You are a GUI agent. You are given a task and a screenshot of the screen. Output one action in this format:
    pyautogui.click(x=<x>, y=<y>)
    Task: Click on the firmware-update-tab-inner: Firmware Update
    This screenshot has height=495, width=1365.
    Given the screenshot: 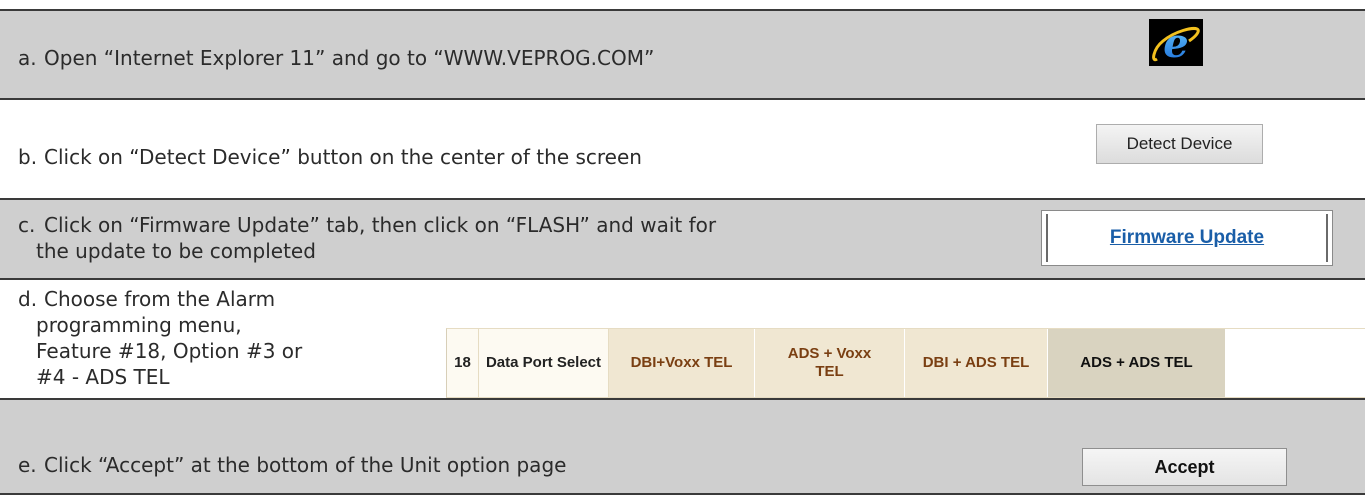 What is the action you would take?
    pyautogui.click(x=1187, y=238)
    